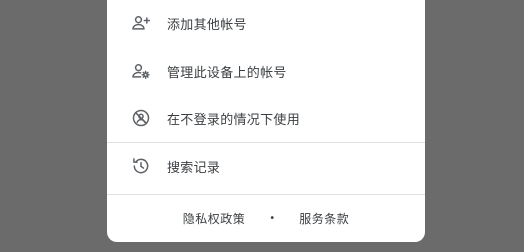 This screenshot has height=252, width=524. What do you see at coordinates (207, 25) in the screenshot?
I see `menu-item-label: 添加其他帐号` at bounding box center [207, 25].